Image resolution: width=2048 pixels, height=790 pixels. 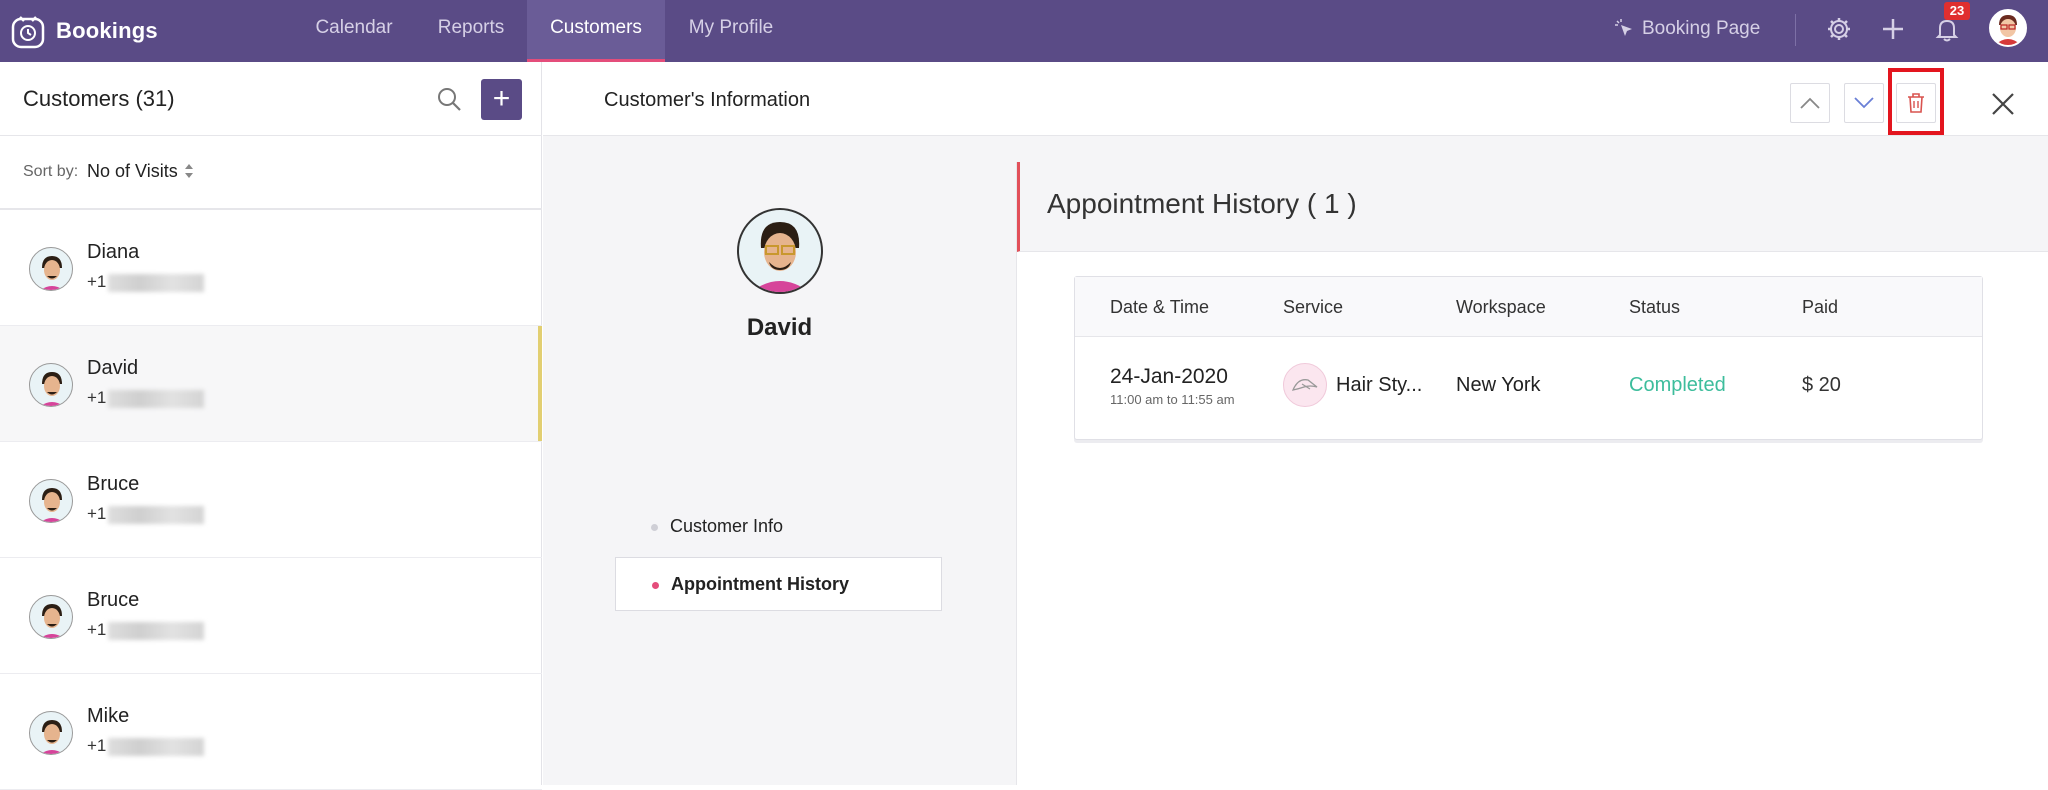 I want to click on previous-customer-button, so click(x=1810, y=103).